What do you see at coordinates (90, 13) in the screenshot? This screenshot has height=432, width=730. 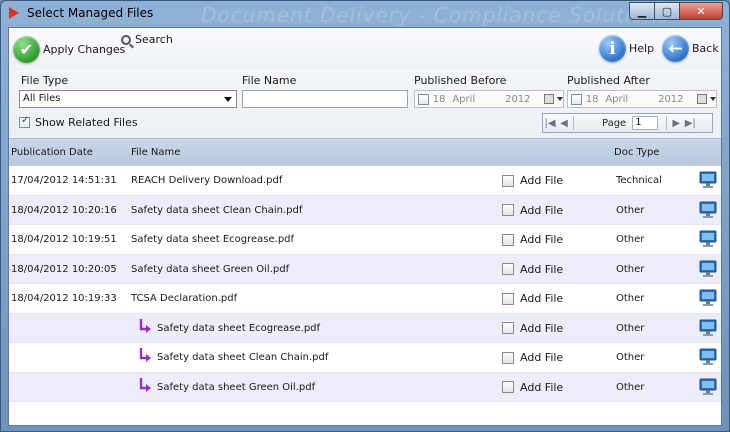 I see `window-title: Select Managed Files` at bounding box center [90, 13].